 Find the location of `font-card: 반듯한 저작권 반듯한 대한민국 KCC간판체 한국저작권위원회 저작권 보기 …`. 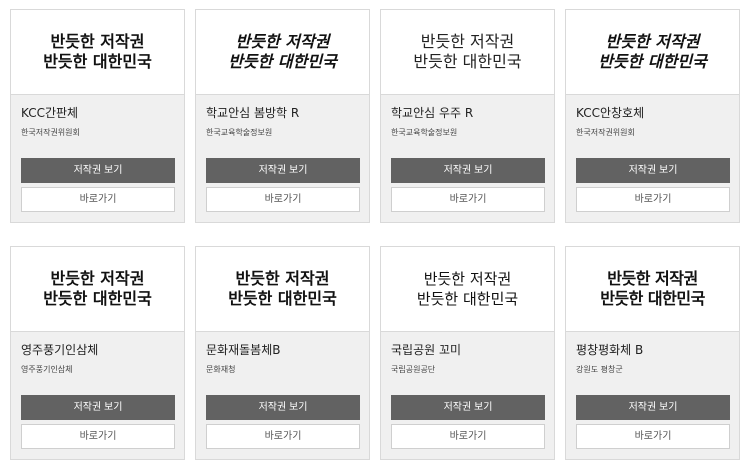

font-card: 반듯한 저작권 반듯한 대한민국 KCC간판체 한국저작권위원회 저작권 보기 … is located at coordinates (97, 116).